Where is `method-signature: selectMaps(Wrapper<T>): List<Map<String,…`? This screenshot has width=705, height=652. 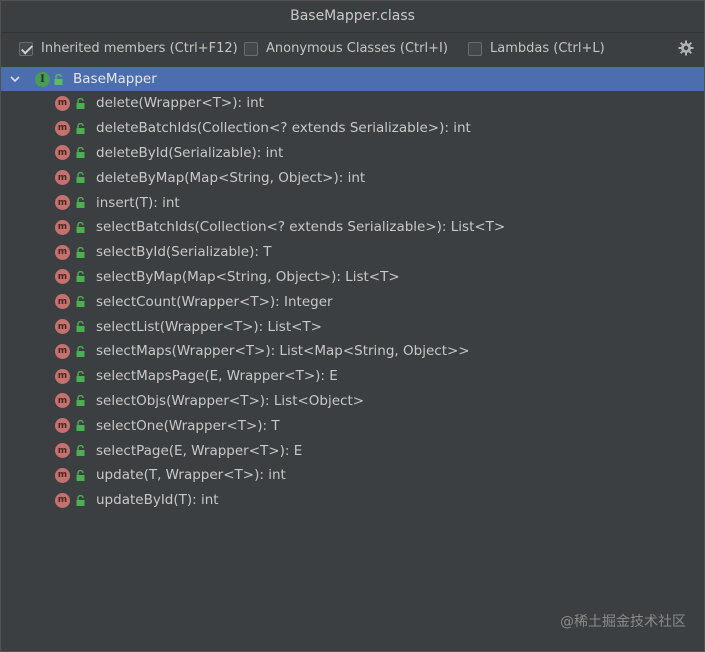
method-signature: selectMaps(Wrapper<T>): List<Map<String,… is located at coordinates (283, 351).